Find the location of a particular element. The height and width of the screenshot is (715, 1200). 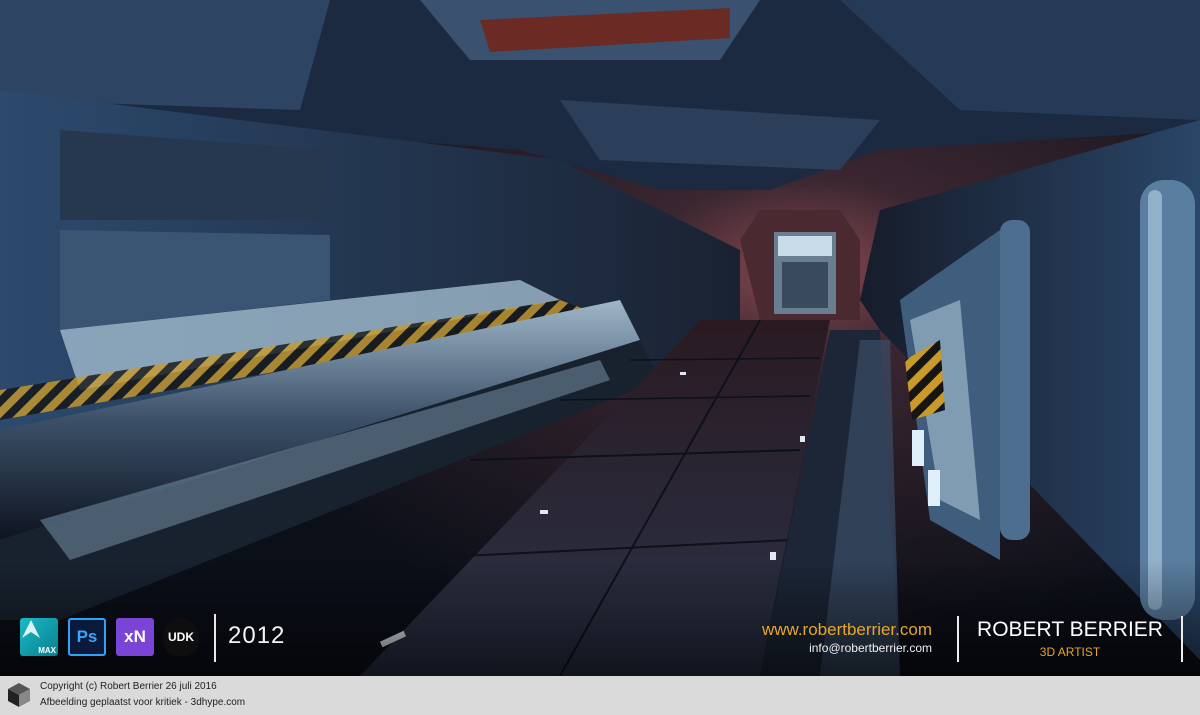

year-divider is located at coordinates (215, 638).